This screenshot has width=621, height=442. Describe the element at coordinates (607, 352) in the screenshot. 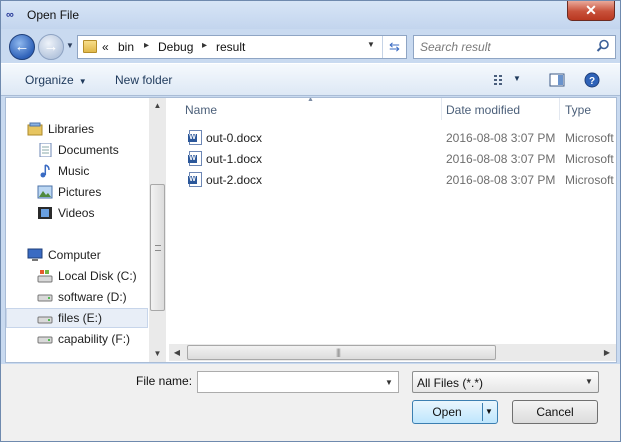

I see `scroll-right-arrow-icon: ▶` at that location.